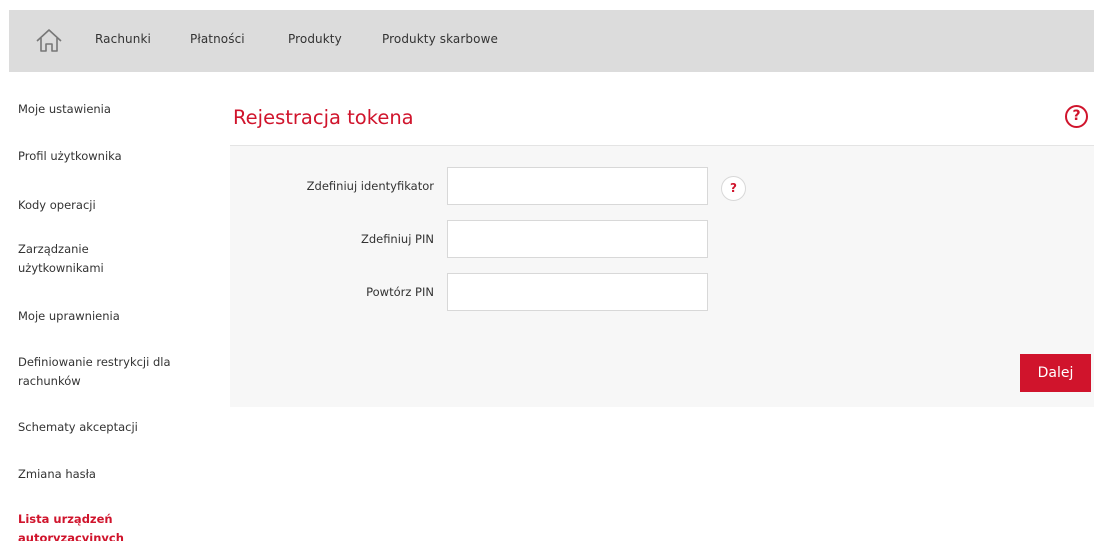 This screenshot has width=1094, height=541. Describe the element at coordinates (108, 156) in the screenshot. I see `sidebar-item-profil-uzytkownika: Profil użytkownika` at that location.